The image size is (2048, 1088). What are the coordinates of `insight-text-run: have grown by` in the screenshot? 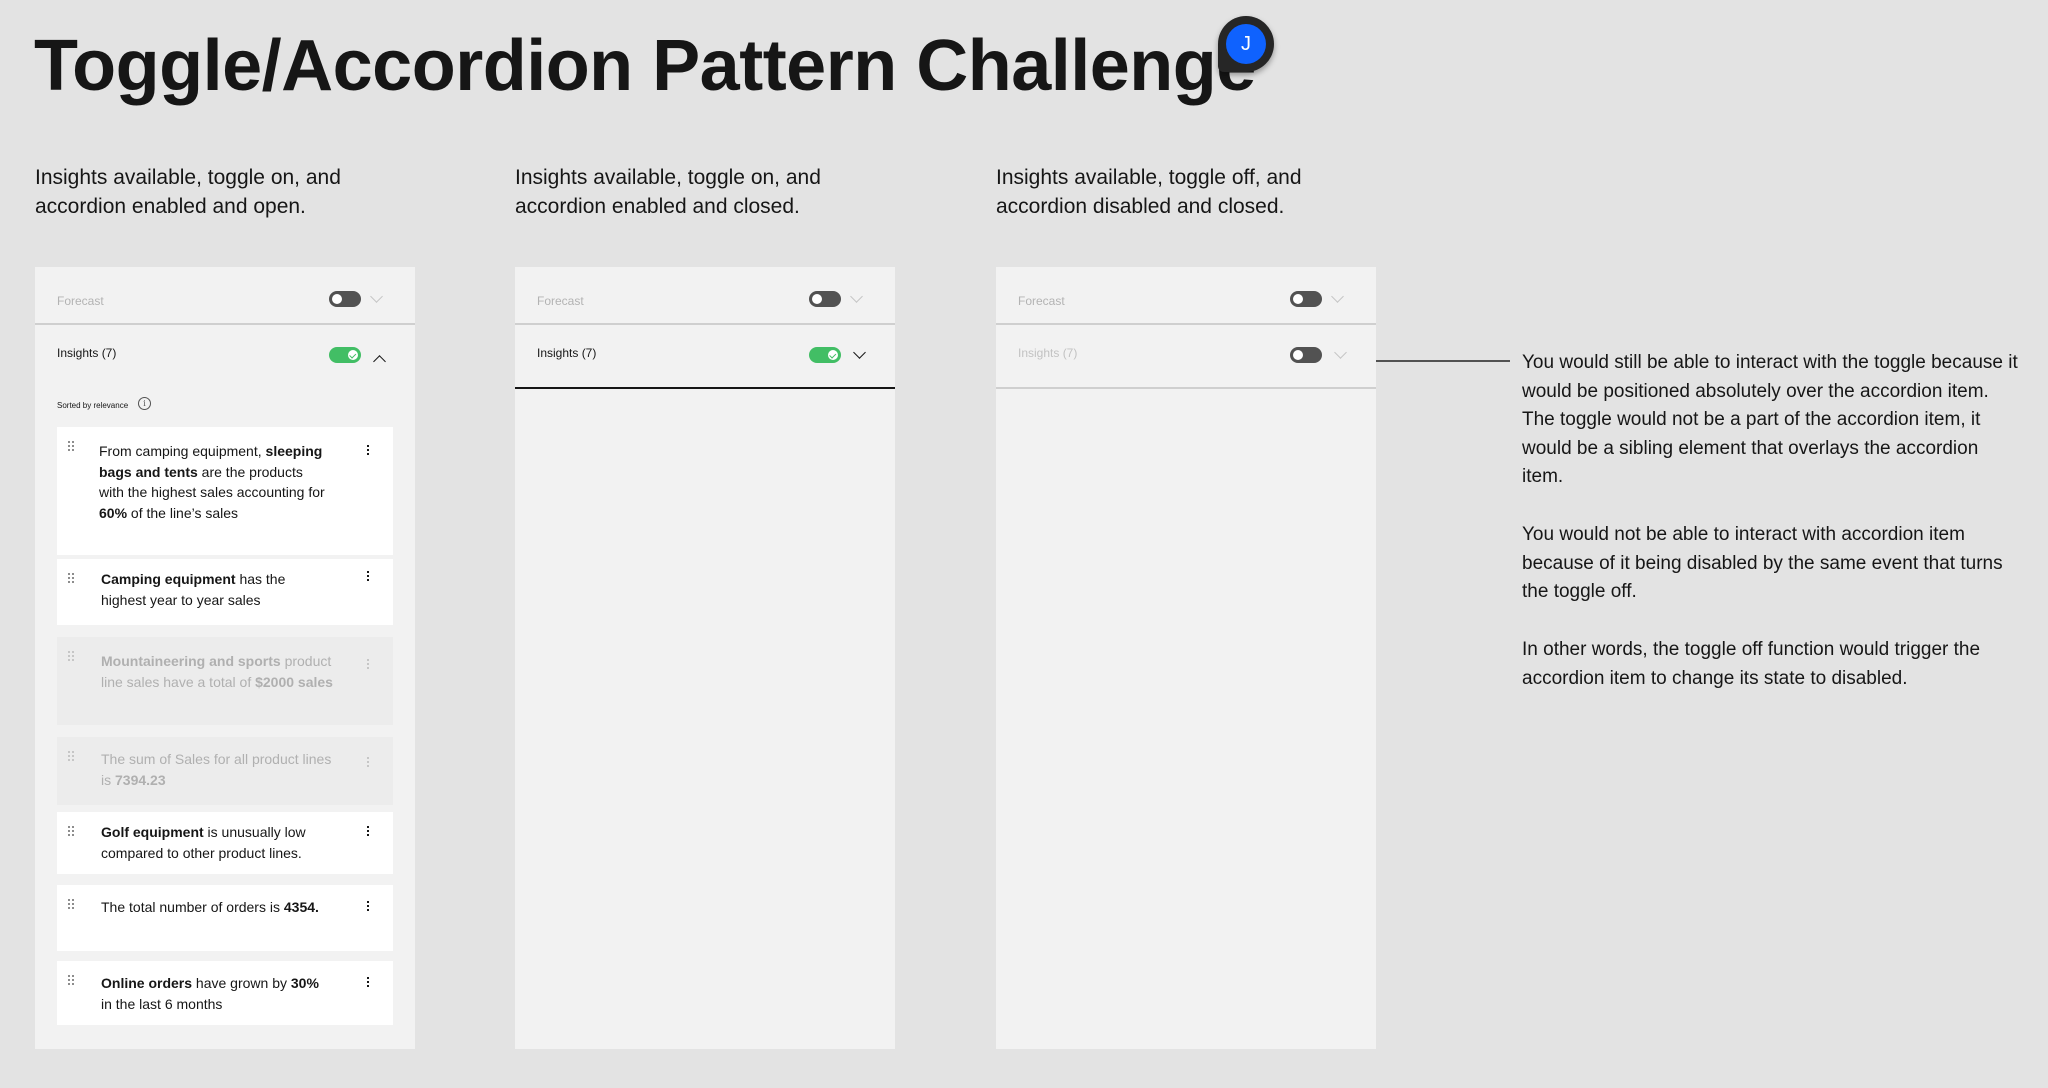 It's located at (241, 983).